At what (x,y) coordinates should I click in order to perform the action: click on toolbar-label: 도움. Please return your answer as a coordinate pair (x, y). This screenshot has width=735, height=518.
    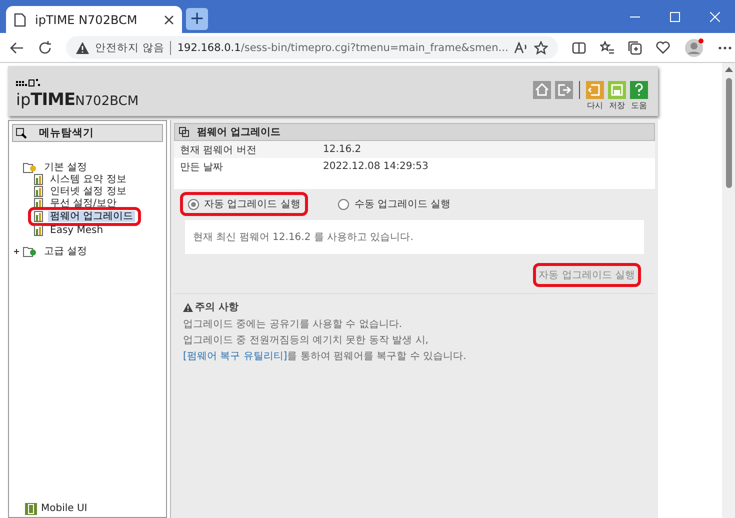
    Looking at the image, I should click on (639, 105).